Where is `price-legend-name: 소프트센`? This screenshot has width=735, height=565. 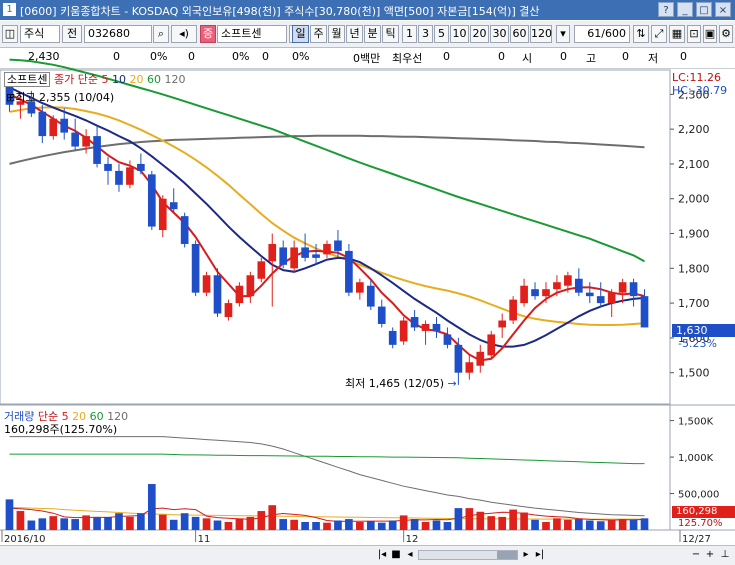
price-legend-name: 소프트센 is located at coordinates (27, 79).